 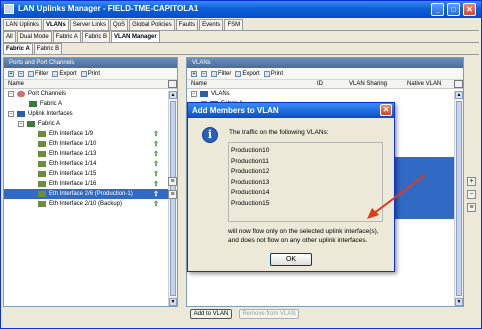 I want to click on ports-toolbar: + − Filter Export Print, so click(x=90, y=74).